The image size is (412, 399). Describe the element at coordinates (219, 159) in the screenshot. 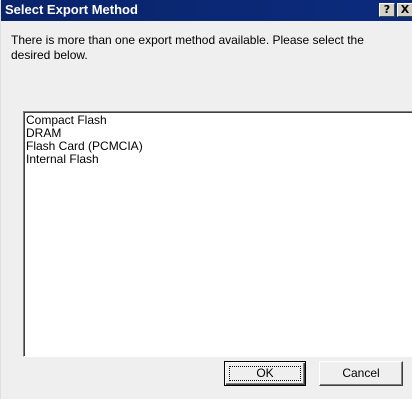

I see `list-item-internal-flash: Internal Flash` at that location.